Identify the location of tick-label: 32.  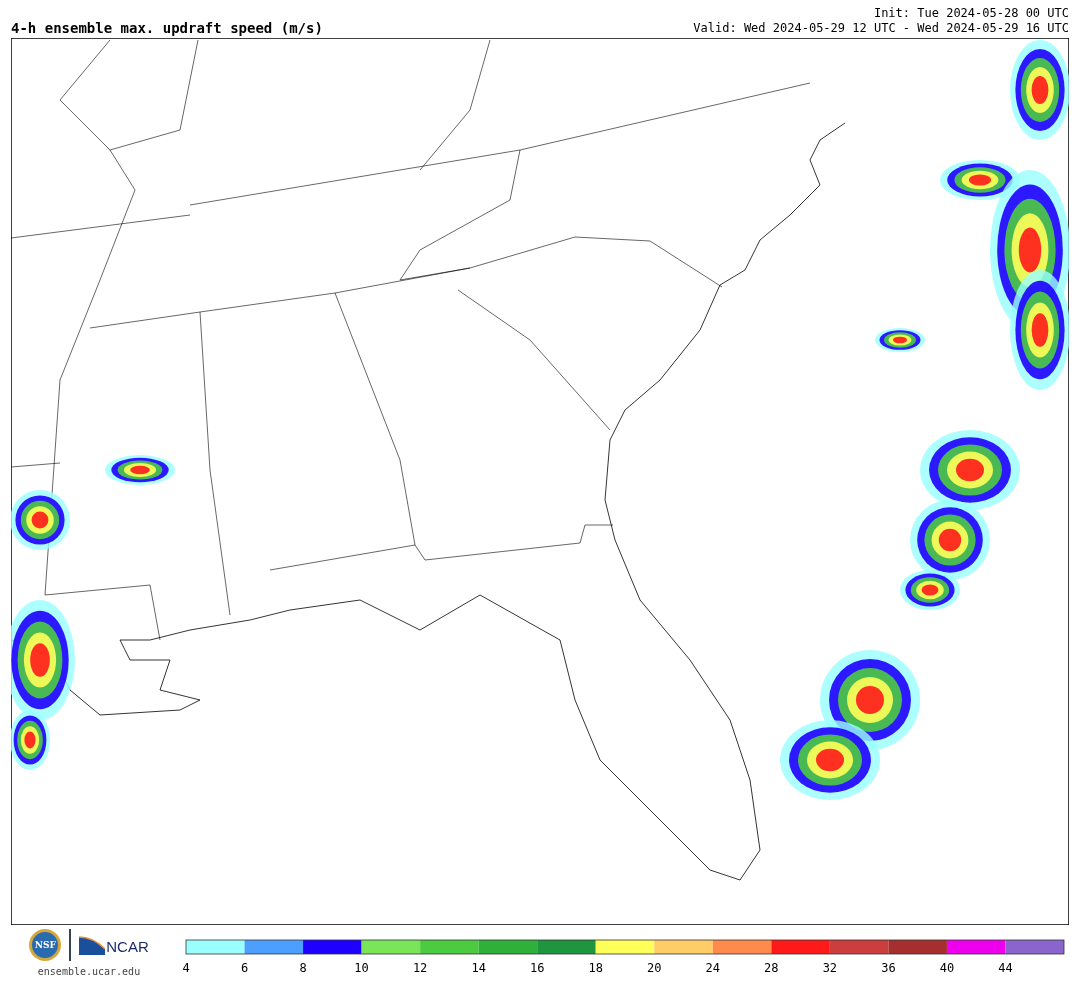
(830, 968).